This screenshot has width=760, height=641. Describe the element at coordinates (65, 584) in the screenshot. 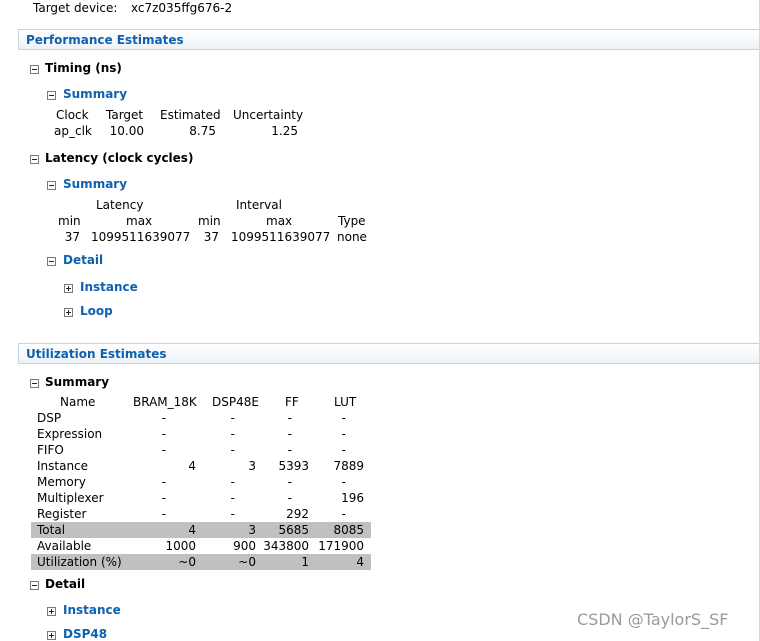

I see `utilization-detail-title: Detail` at that location.